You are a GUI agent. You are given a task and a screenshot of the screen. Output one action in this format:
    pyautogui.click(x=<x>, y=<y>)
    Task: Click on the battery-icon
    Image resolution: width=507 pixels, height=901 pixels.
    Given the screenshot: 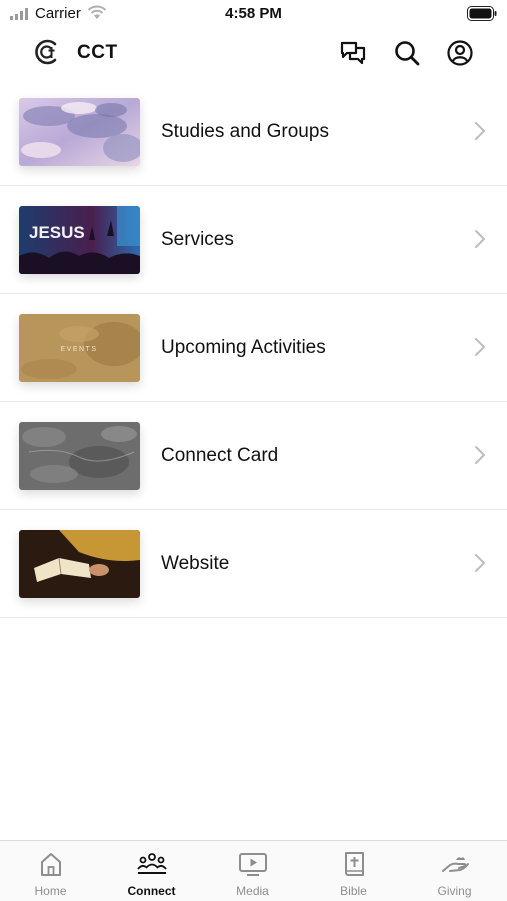 What is the action you would take?
    pyautogui.click(x=482, y=13)
    